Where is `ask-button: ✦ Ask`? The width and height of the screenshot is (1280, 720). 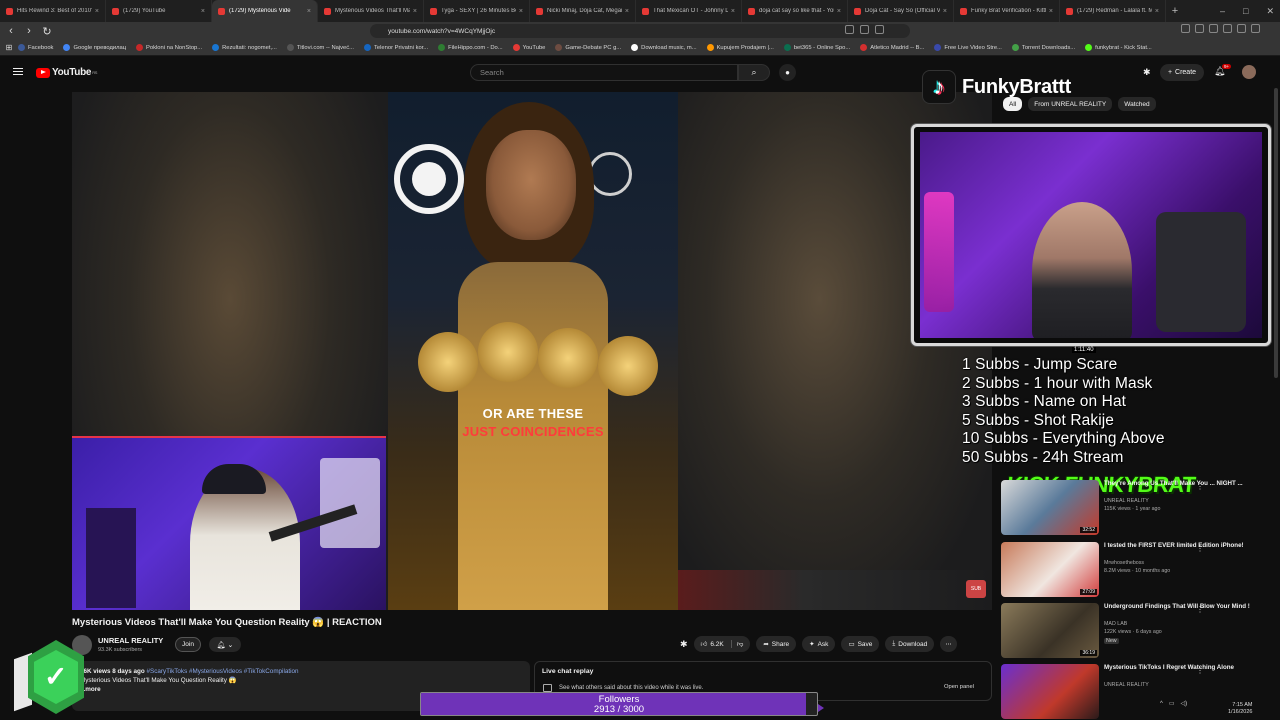
ask-button: ✦ Ask is located at coordinates (819, 644).